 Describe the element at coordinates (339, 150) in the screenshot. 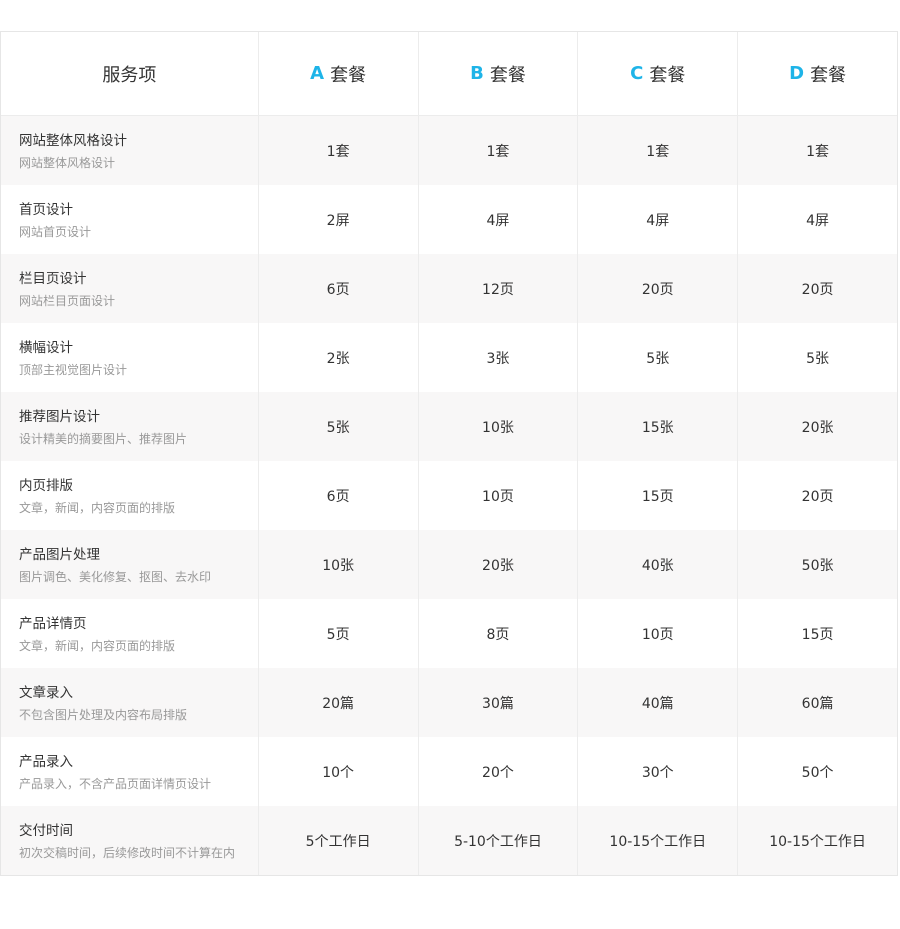

I see `package-value-a: 1套` at that location.